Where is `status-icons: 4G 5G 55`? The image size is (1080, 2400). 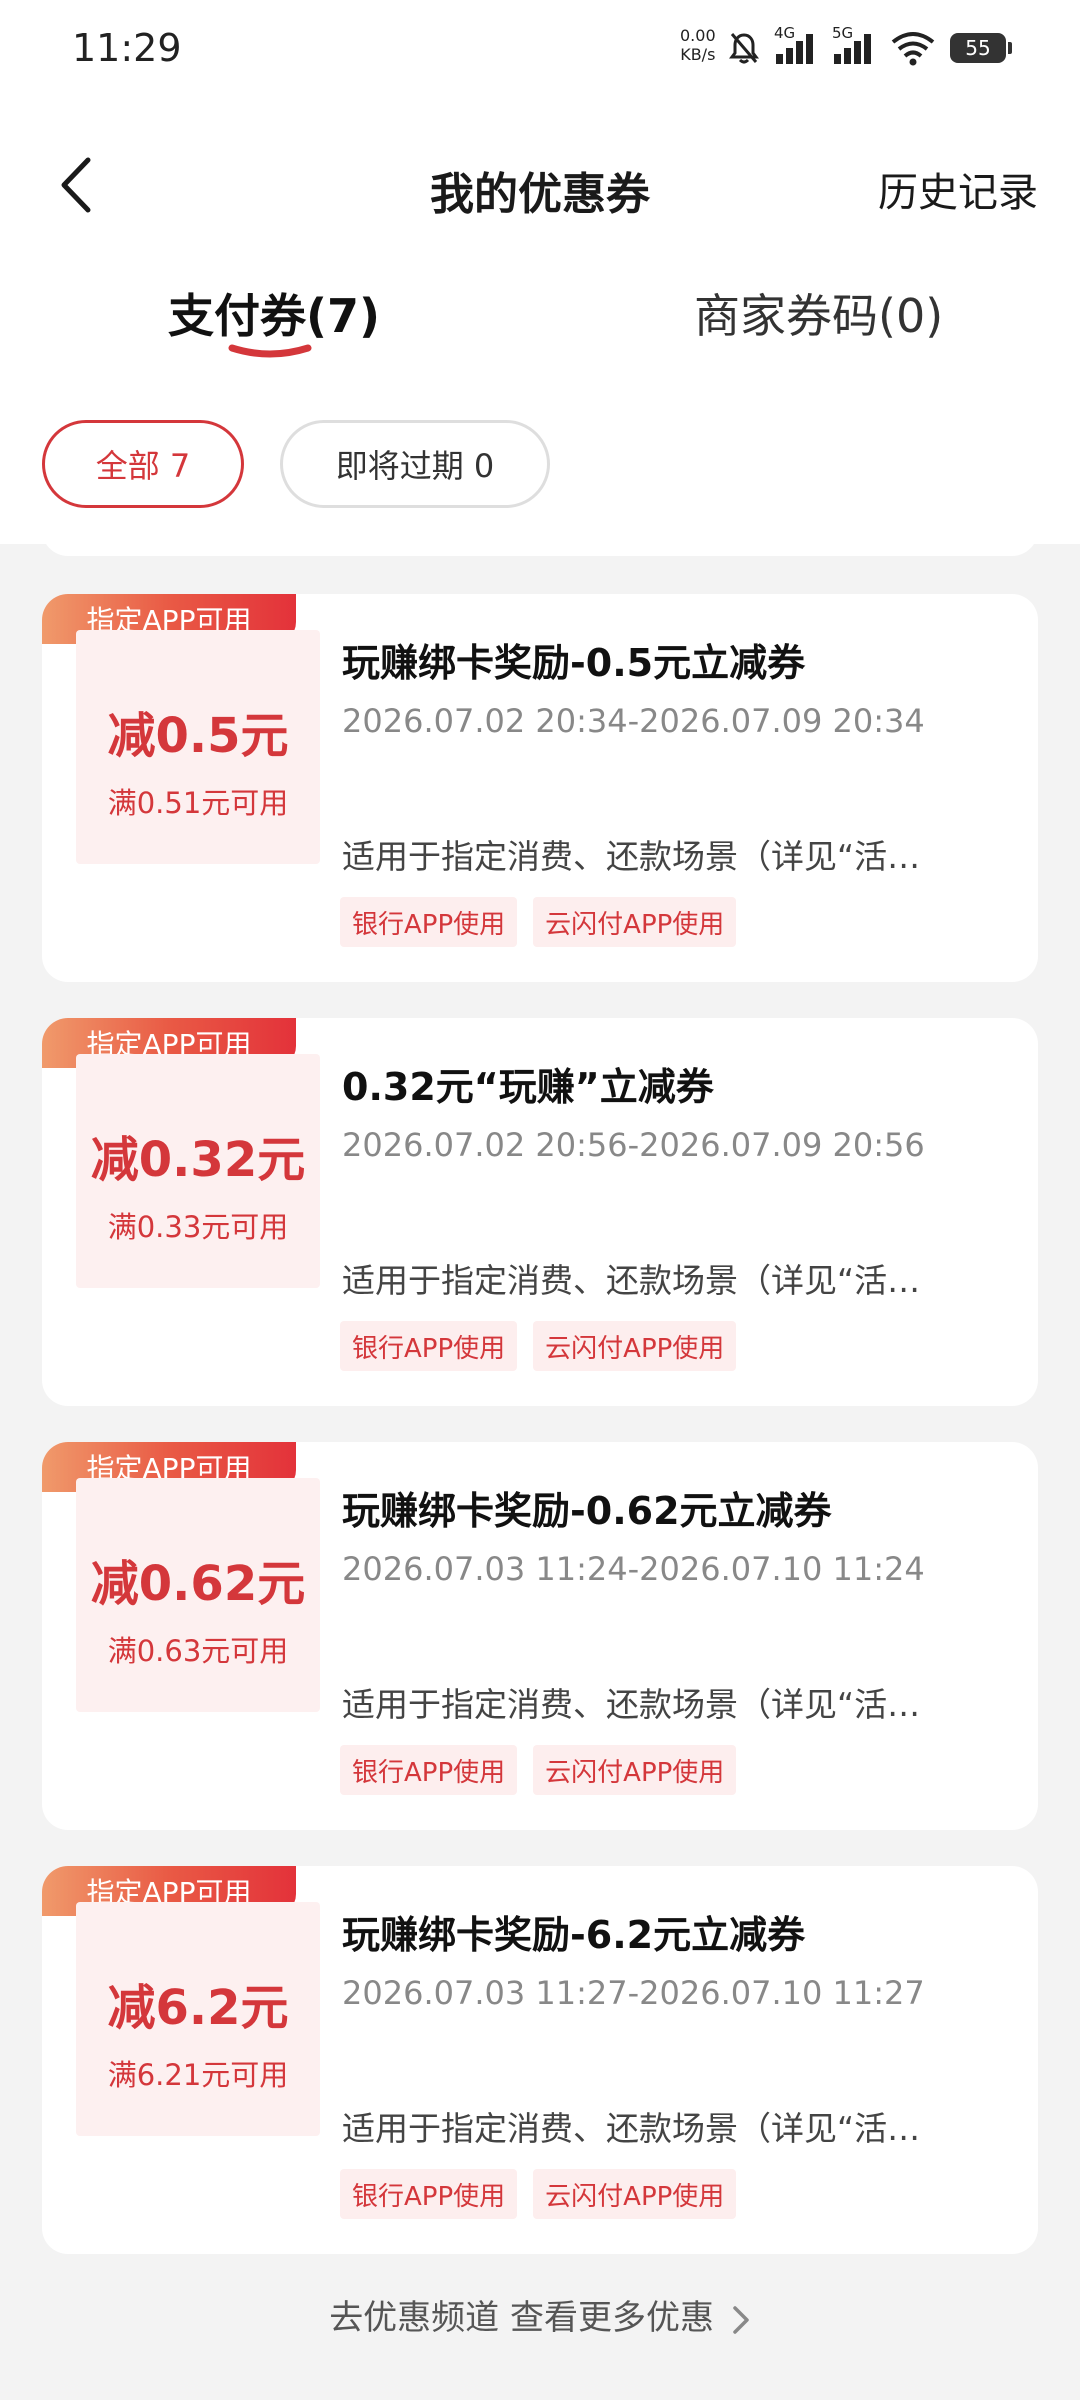
status-icons: 4G 5G 55 is located at coordinates (870, 46).